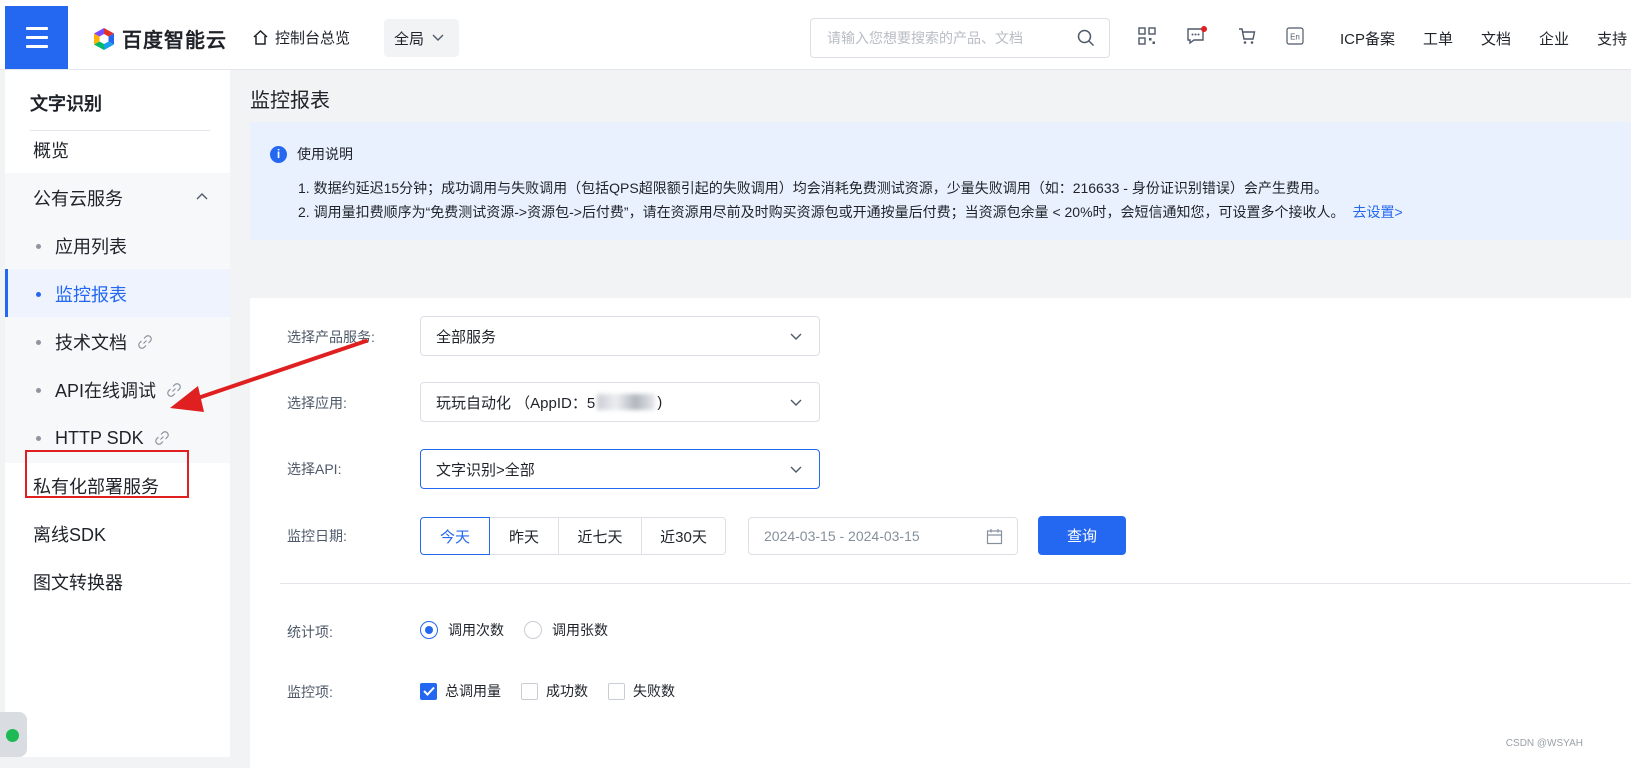 The image size is (1631, 768). I want to click on annotation-highlight-box, so click(107, 474).